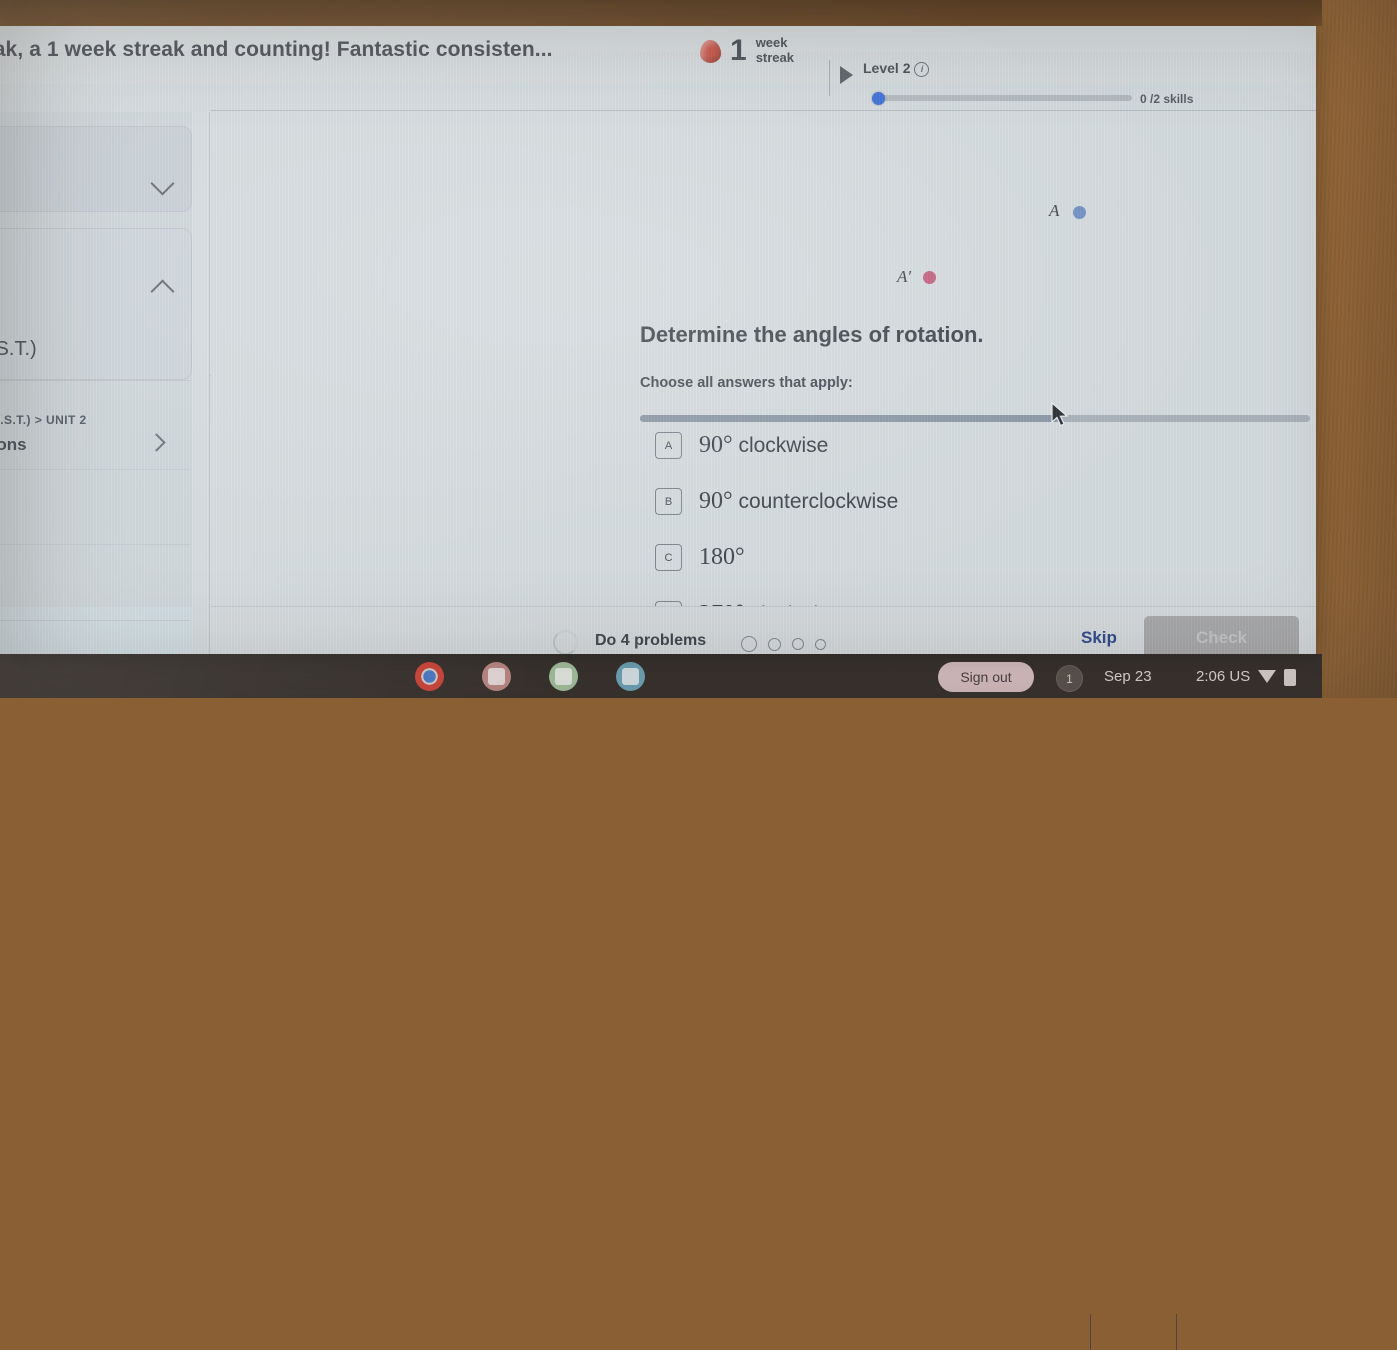 The height and width of the screenshot is (1350, 1397). What do you see at coordinates (738, 50) in the screenshot?
I see `streak-count: 1` at bounding box center [738, 50].